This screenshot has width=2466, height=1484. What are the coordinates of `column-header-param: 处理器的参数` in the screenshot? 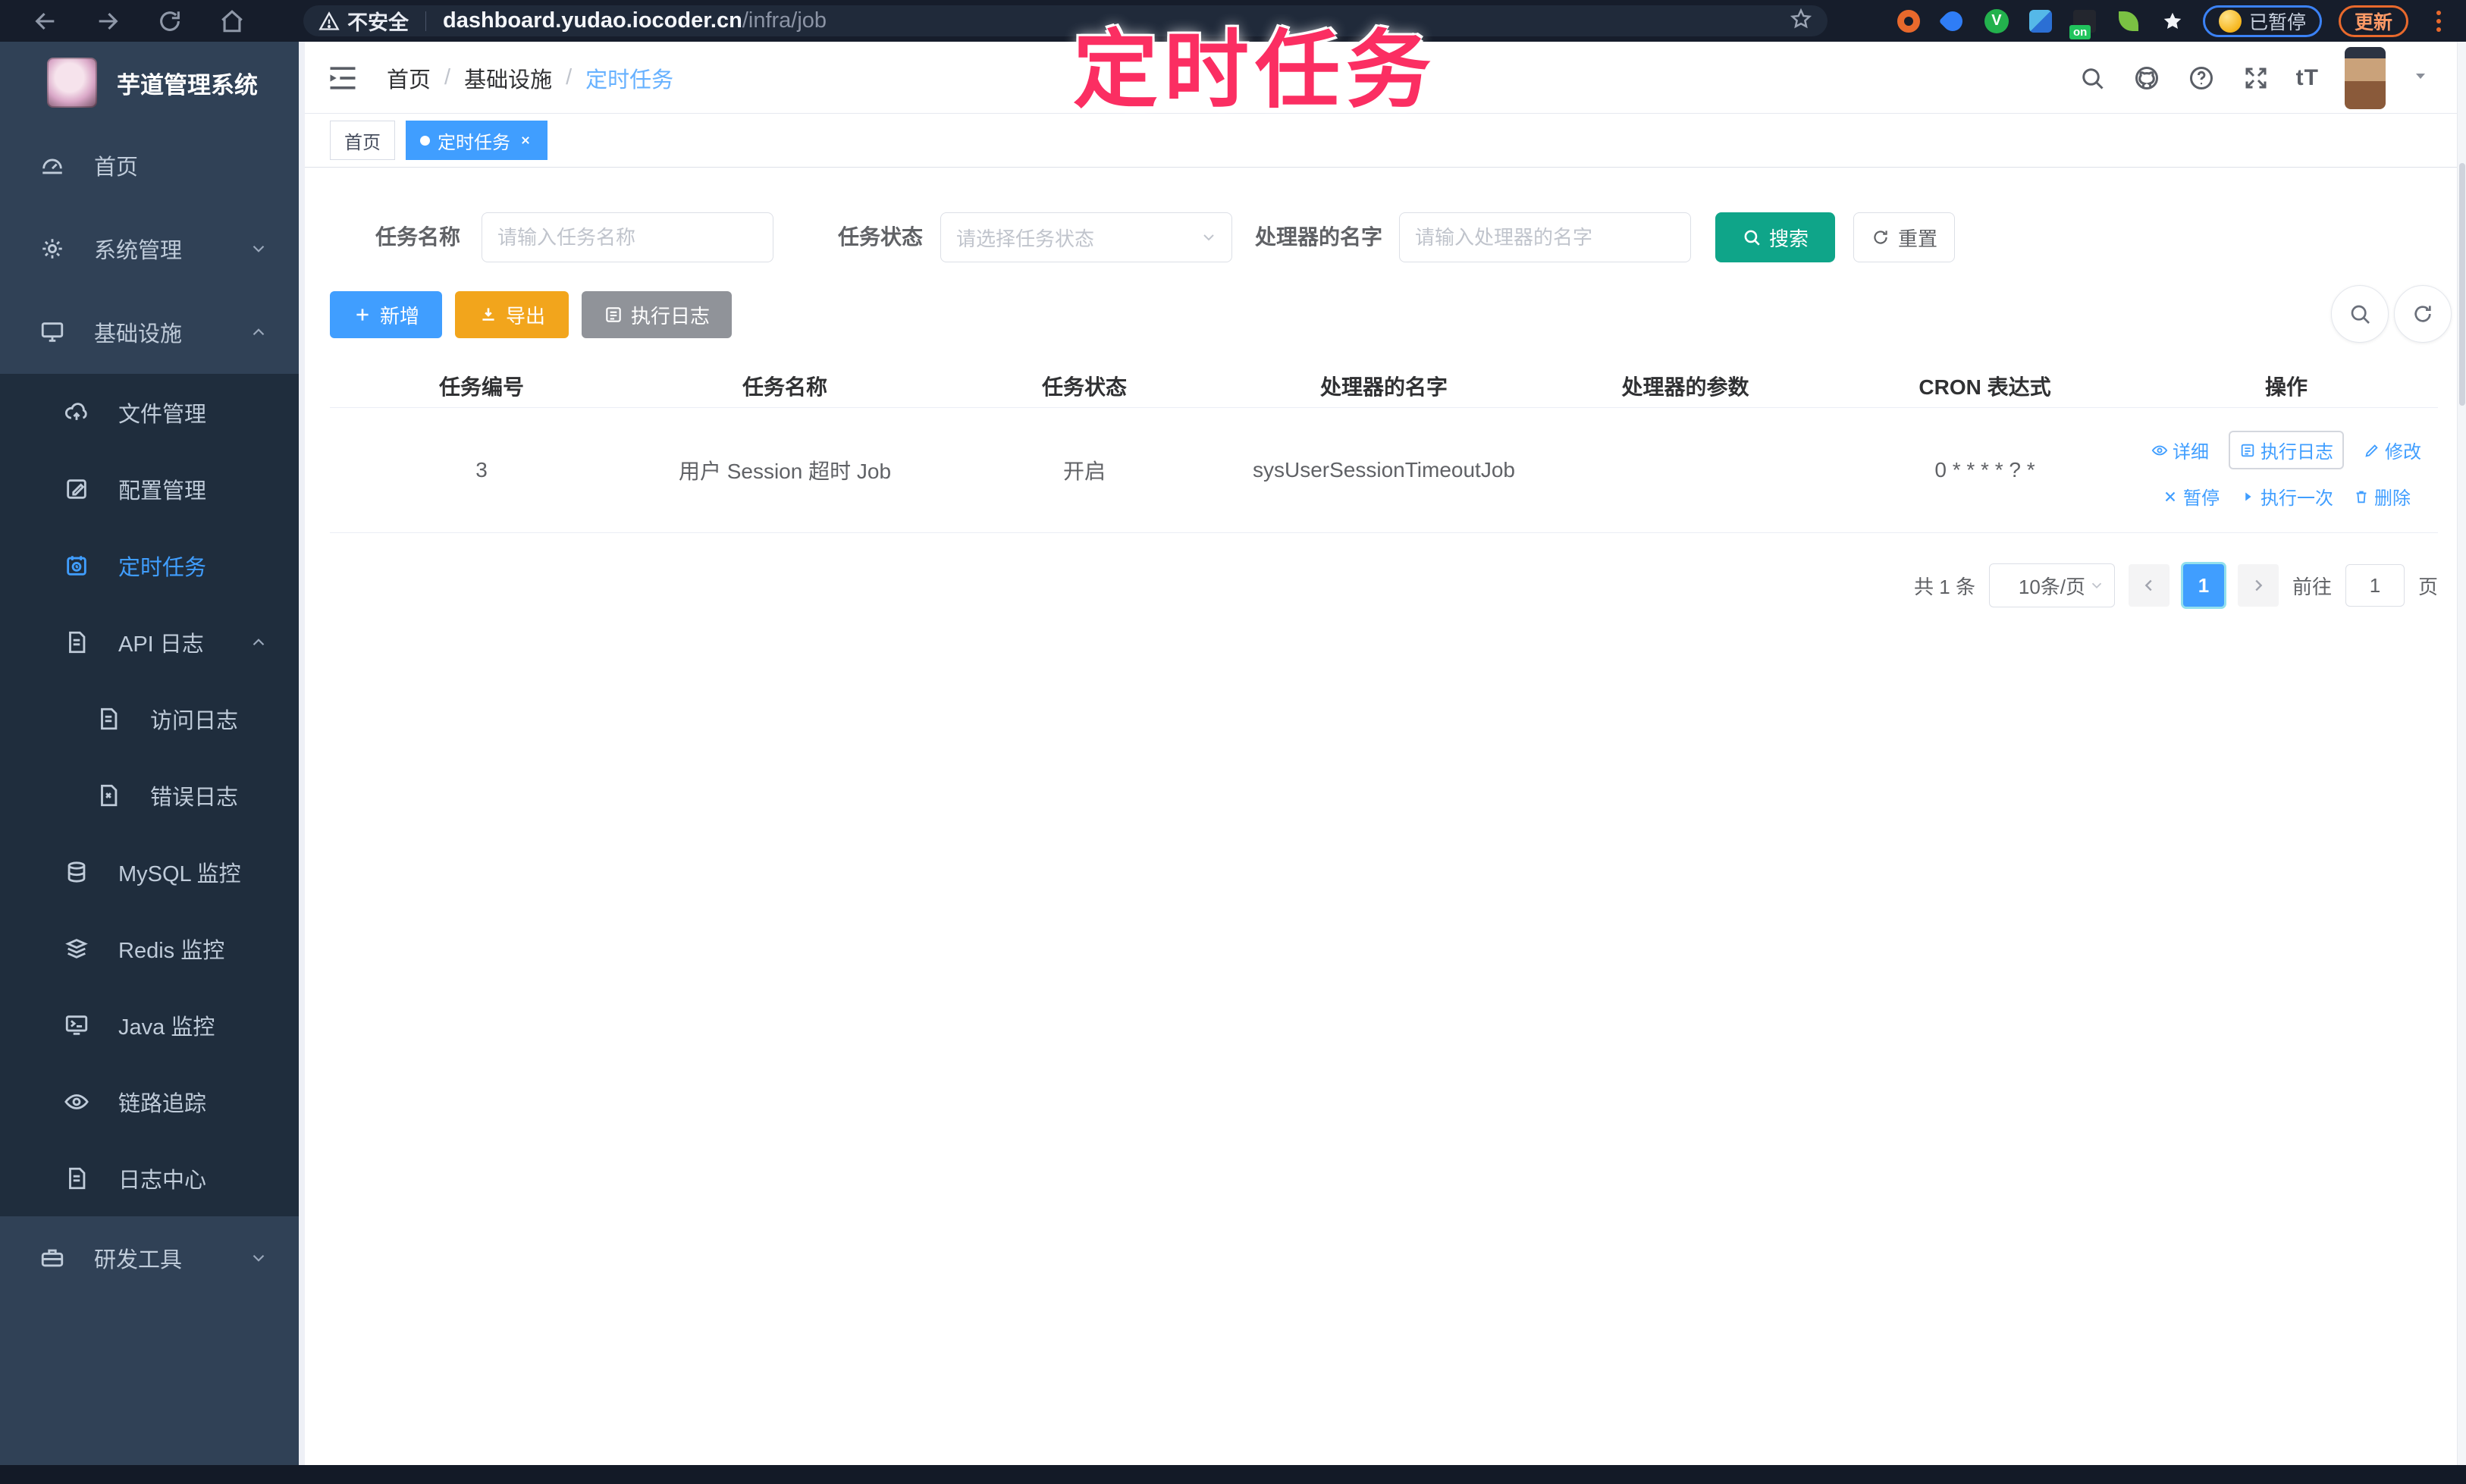 It's located at (1685, 387).